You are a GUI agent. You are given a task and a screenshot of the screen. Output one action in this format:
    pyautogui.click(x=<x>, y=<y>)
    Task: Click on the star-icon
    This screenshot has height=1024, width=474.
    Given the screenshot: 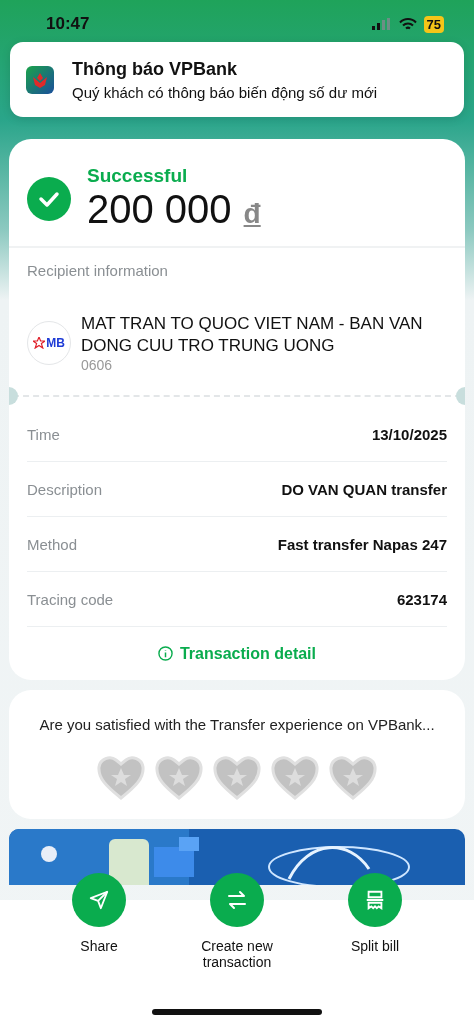 What is the action you would take?
    pyautogui.click(x=39, y=343)
    